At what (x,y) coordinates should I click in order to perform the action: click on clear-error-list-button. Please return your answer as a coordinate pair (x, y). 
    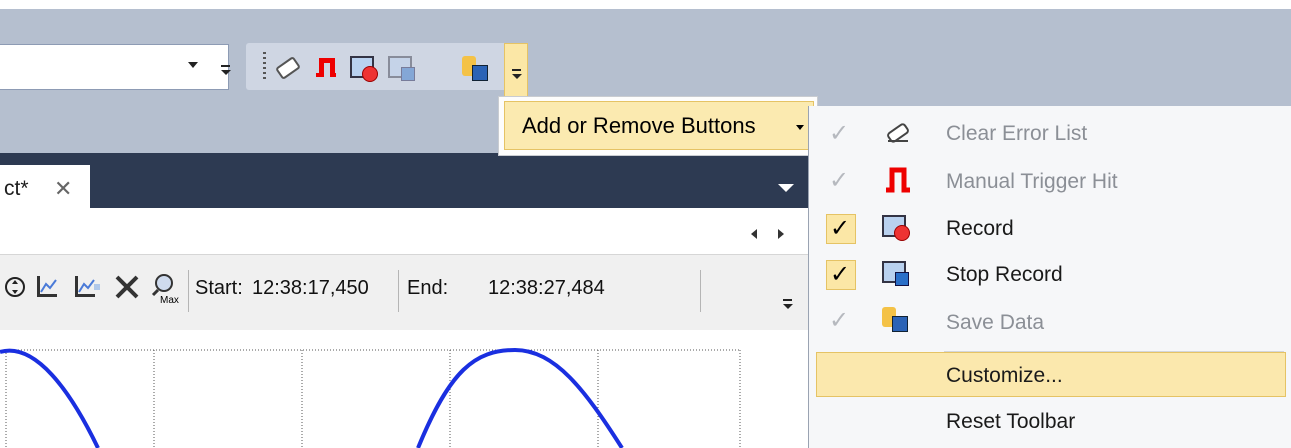
    Looking at the image, I should click on (288, 68).